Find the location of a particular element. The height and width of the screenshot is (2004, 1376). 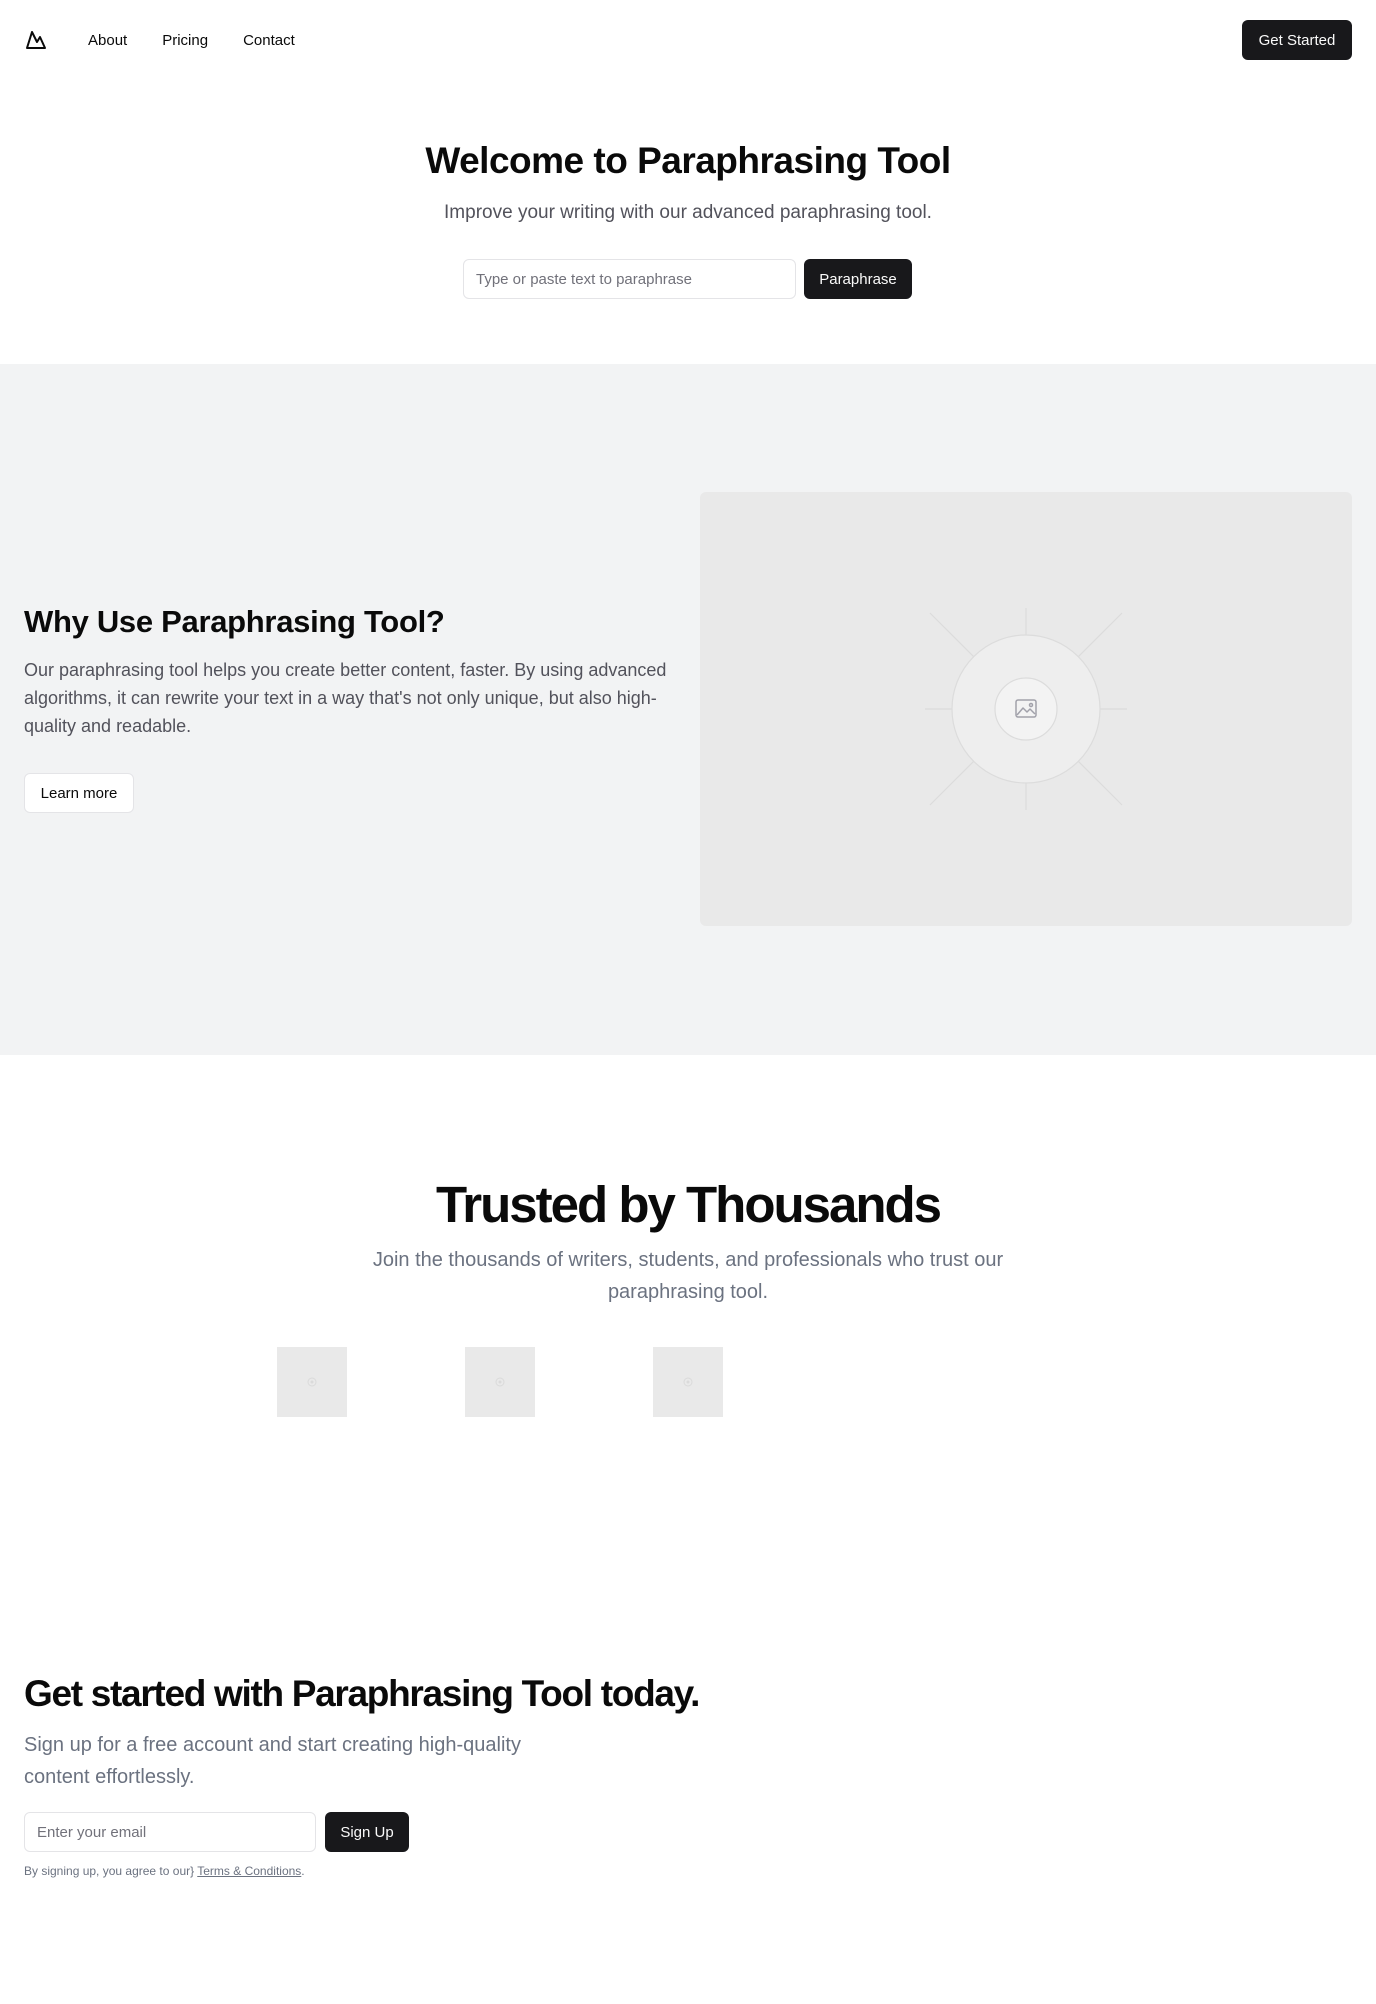

learn-more-button: Learn more is located at coordinates (79, 793).